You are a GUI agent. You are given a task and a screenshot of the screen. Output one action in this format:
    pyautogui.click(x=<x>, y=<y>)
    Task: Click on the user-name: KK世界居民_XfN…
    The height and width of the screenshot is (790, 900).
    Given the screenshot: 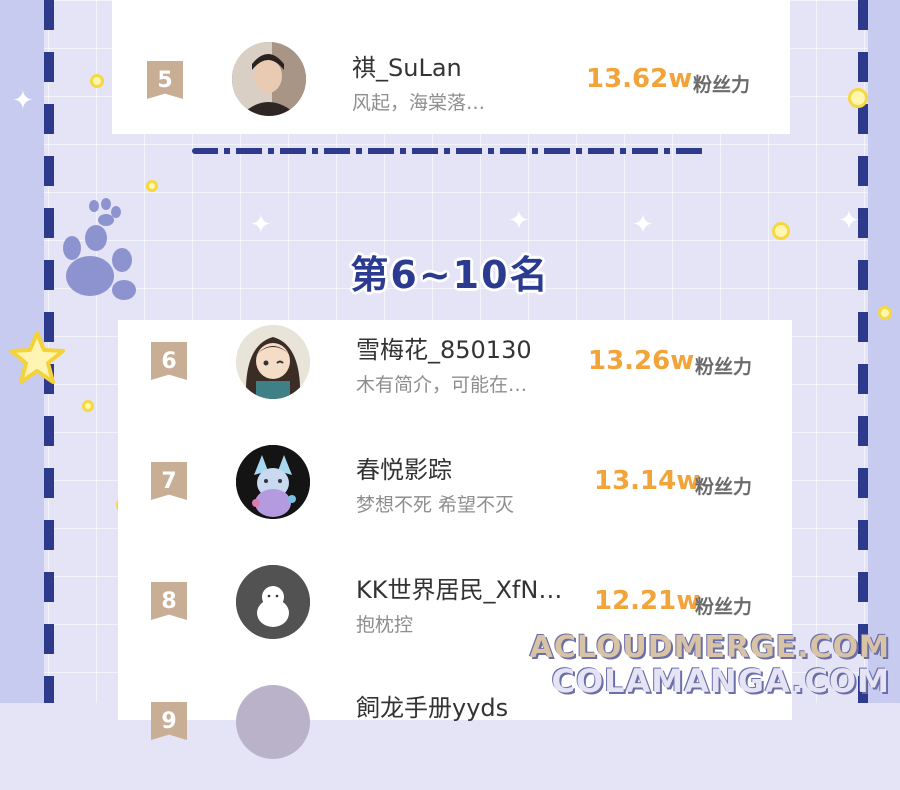 What is the action you would take?
    pyautogui.click(x=459, y=587)
    